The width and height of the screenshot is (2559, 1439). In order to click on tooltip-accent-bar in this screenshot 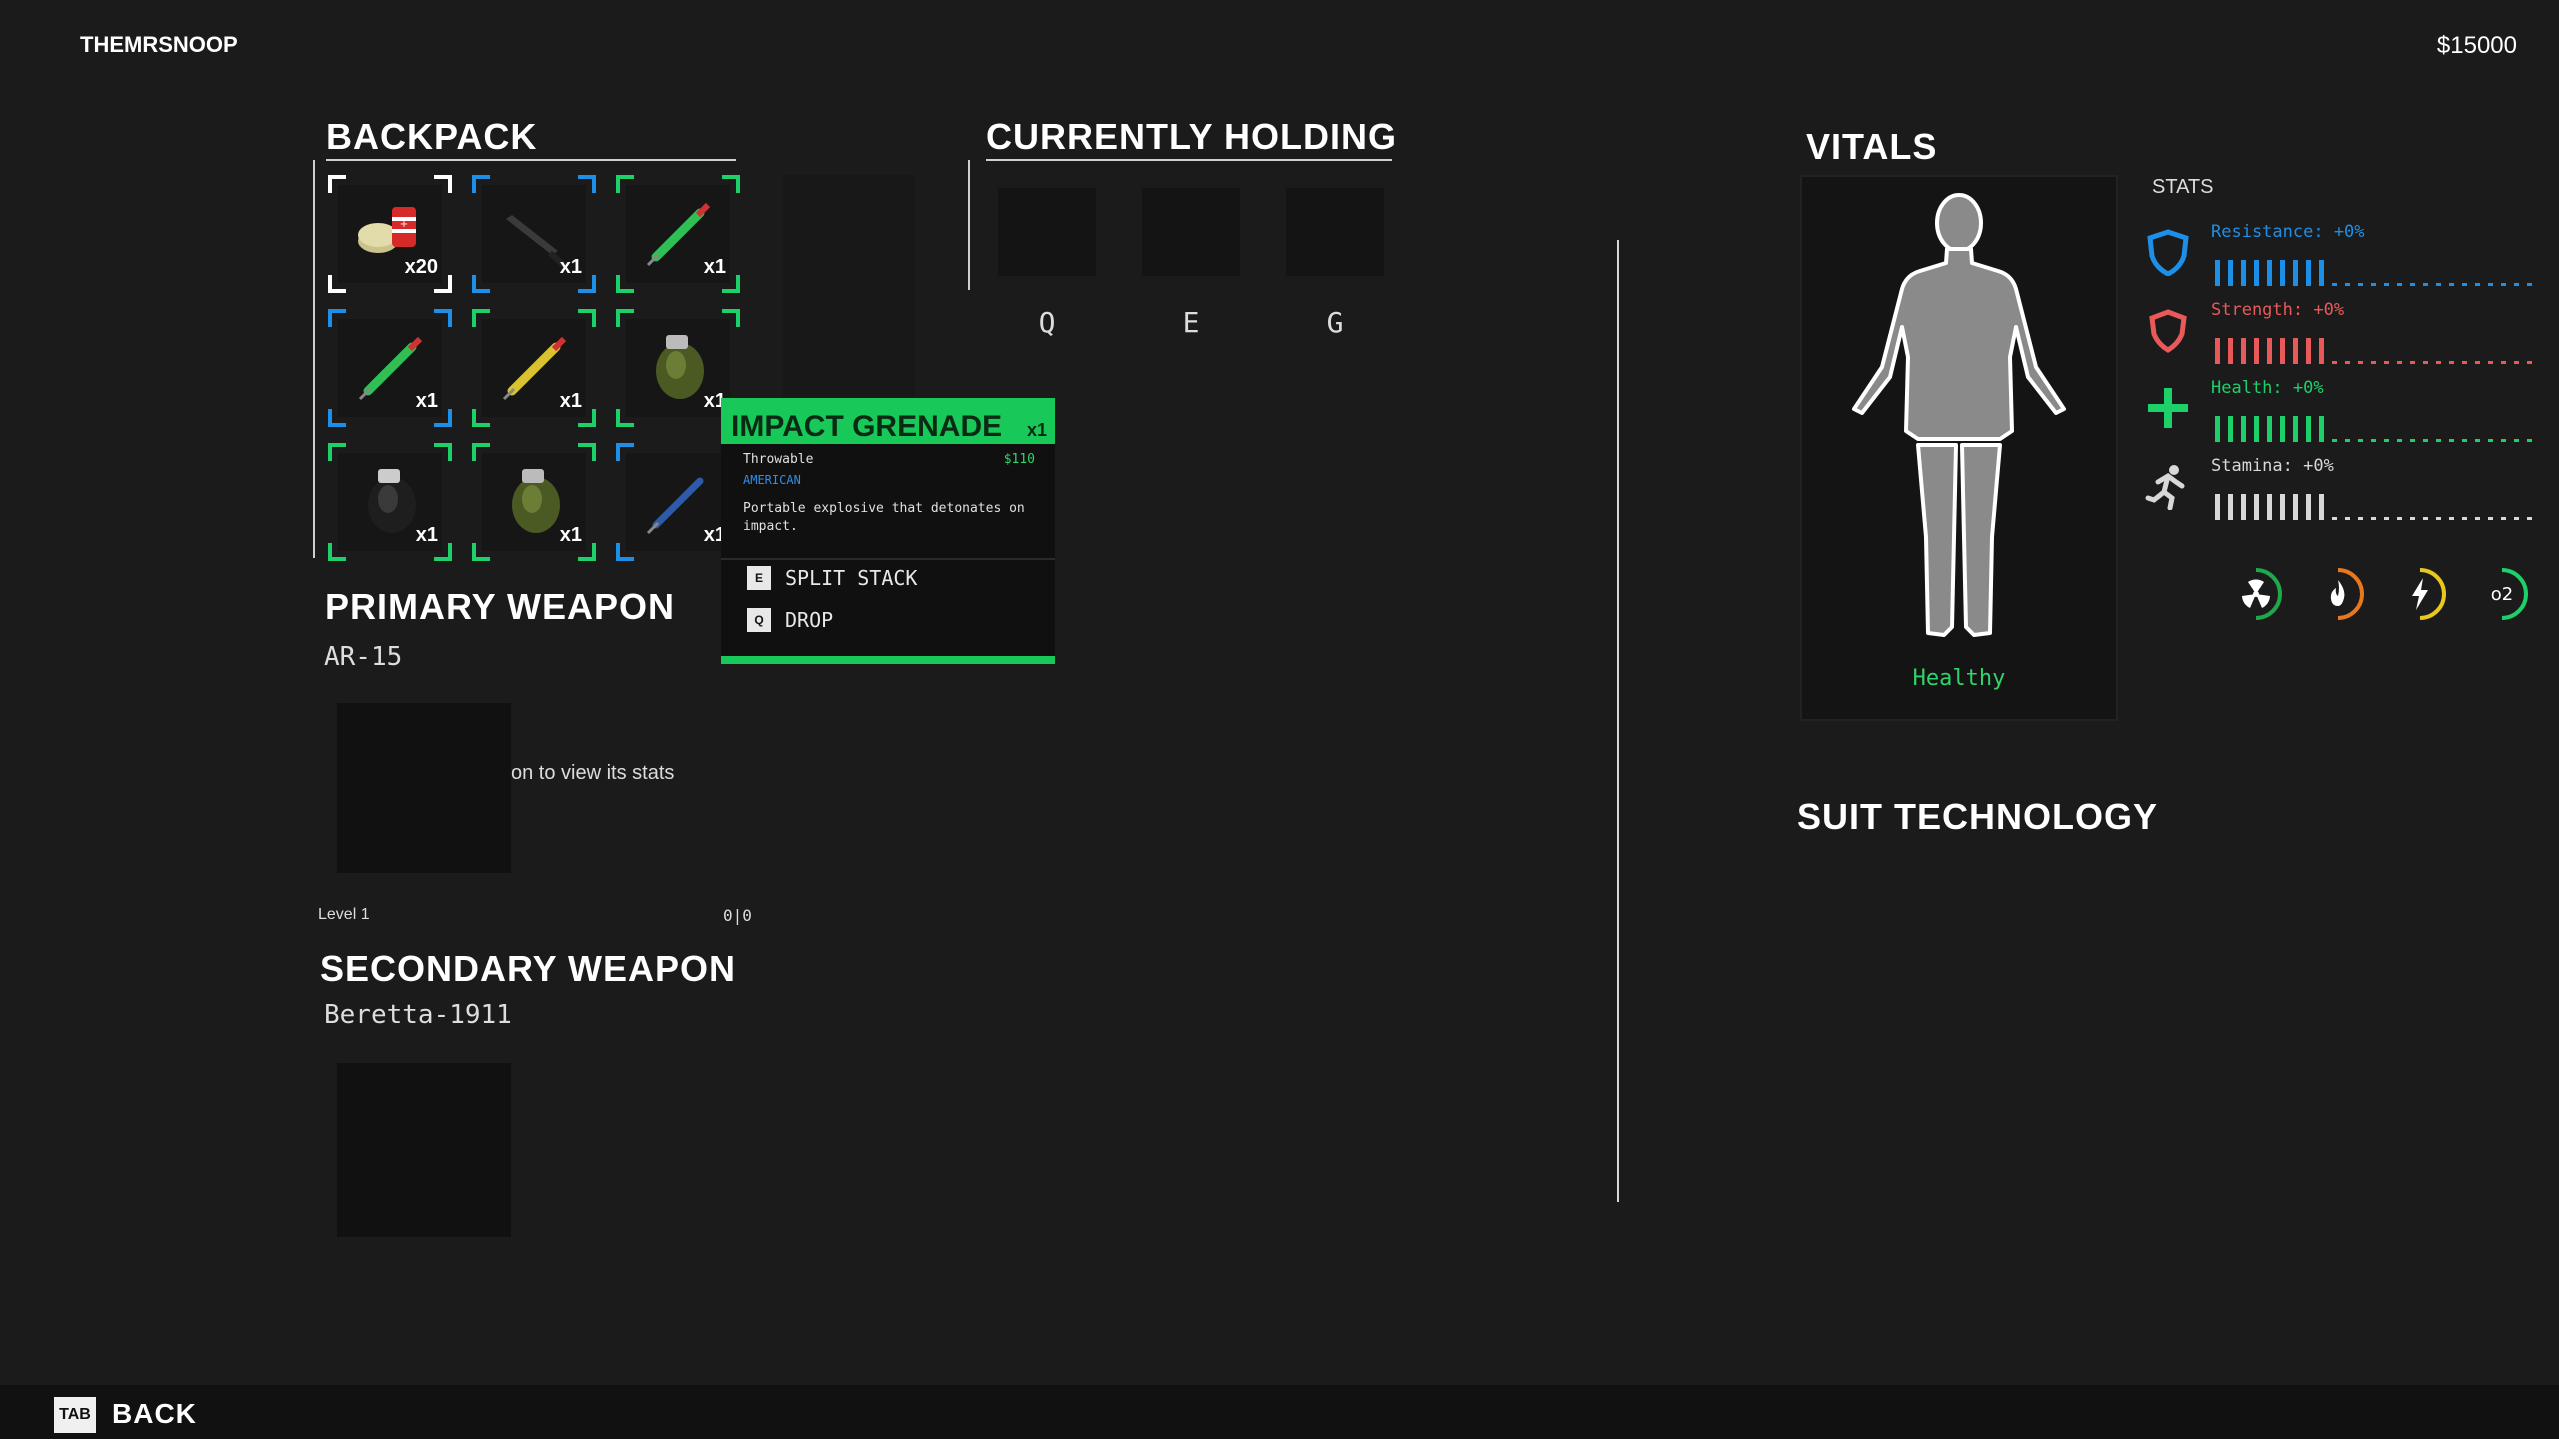, I will do `click(888, 660)`.